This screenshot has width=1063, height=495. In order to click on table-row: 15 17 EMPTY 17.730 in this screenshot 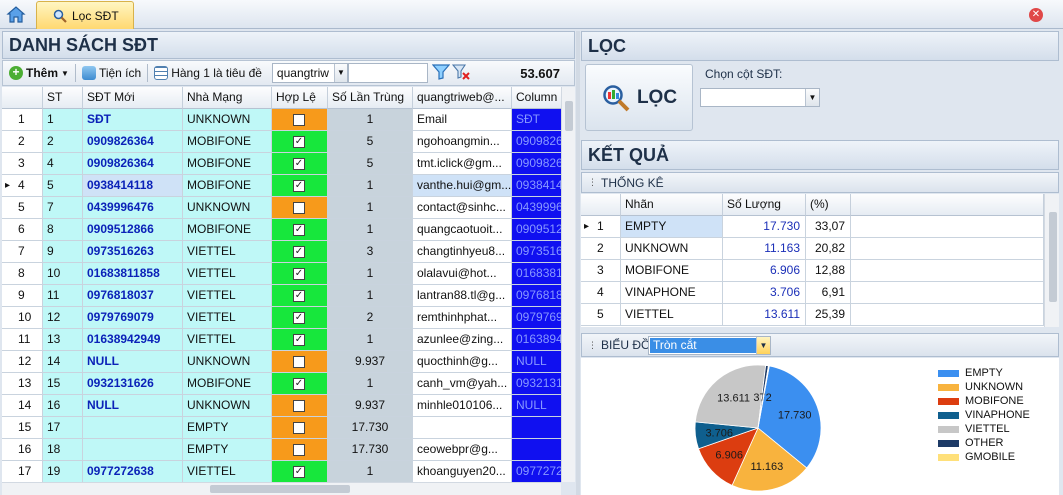, I will do `click(288, 428)`.